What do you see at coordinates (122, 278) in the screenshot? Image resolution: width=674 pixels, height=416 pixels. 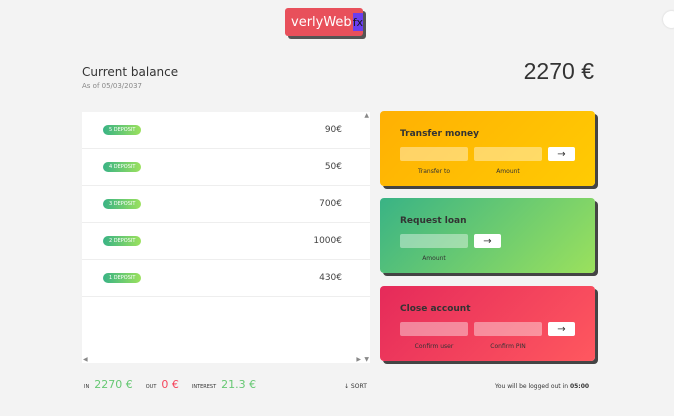 I see `deposit-badge: 1 DEPOSIT` at bounding box center [122, 278].